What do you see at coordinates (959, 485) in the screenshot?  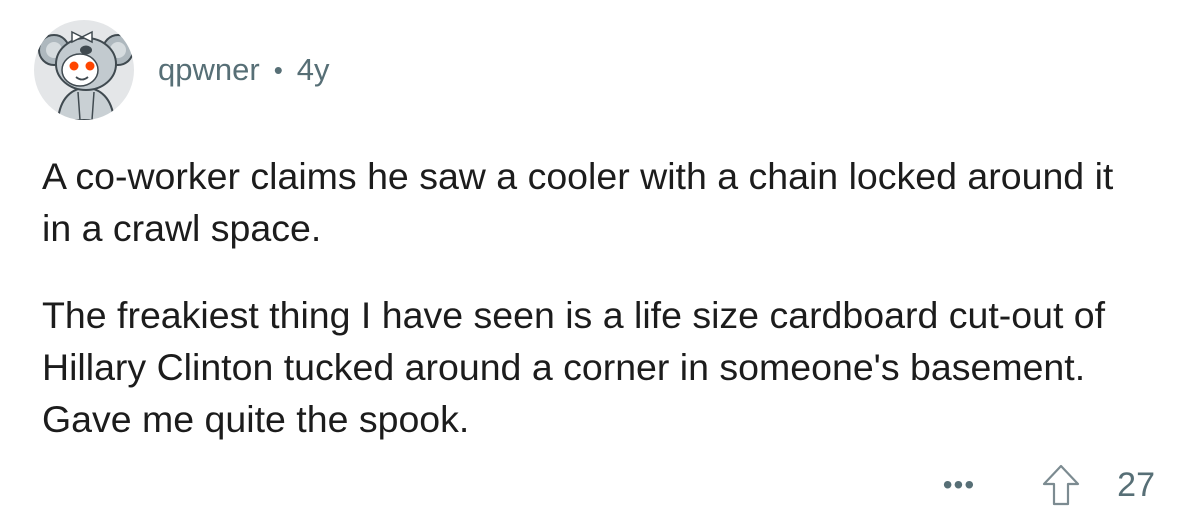 I see `more-options-icon: •••` at bounding box center [959, 485].